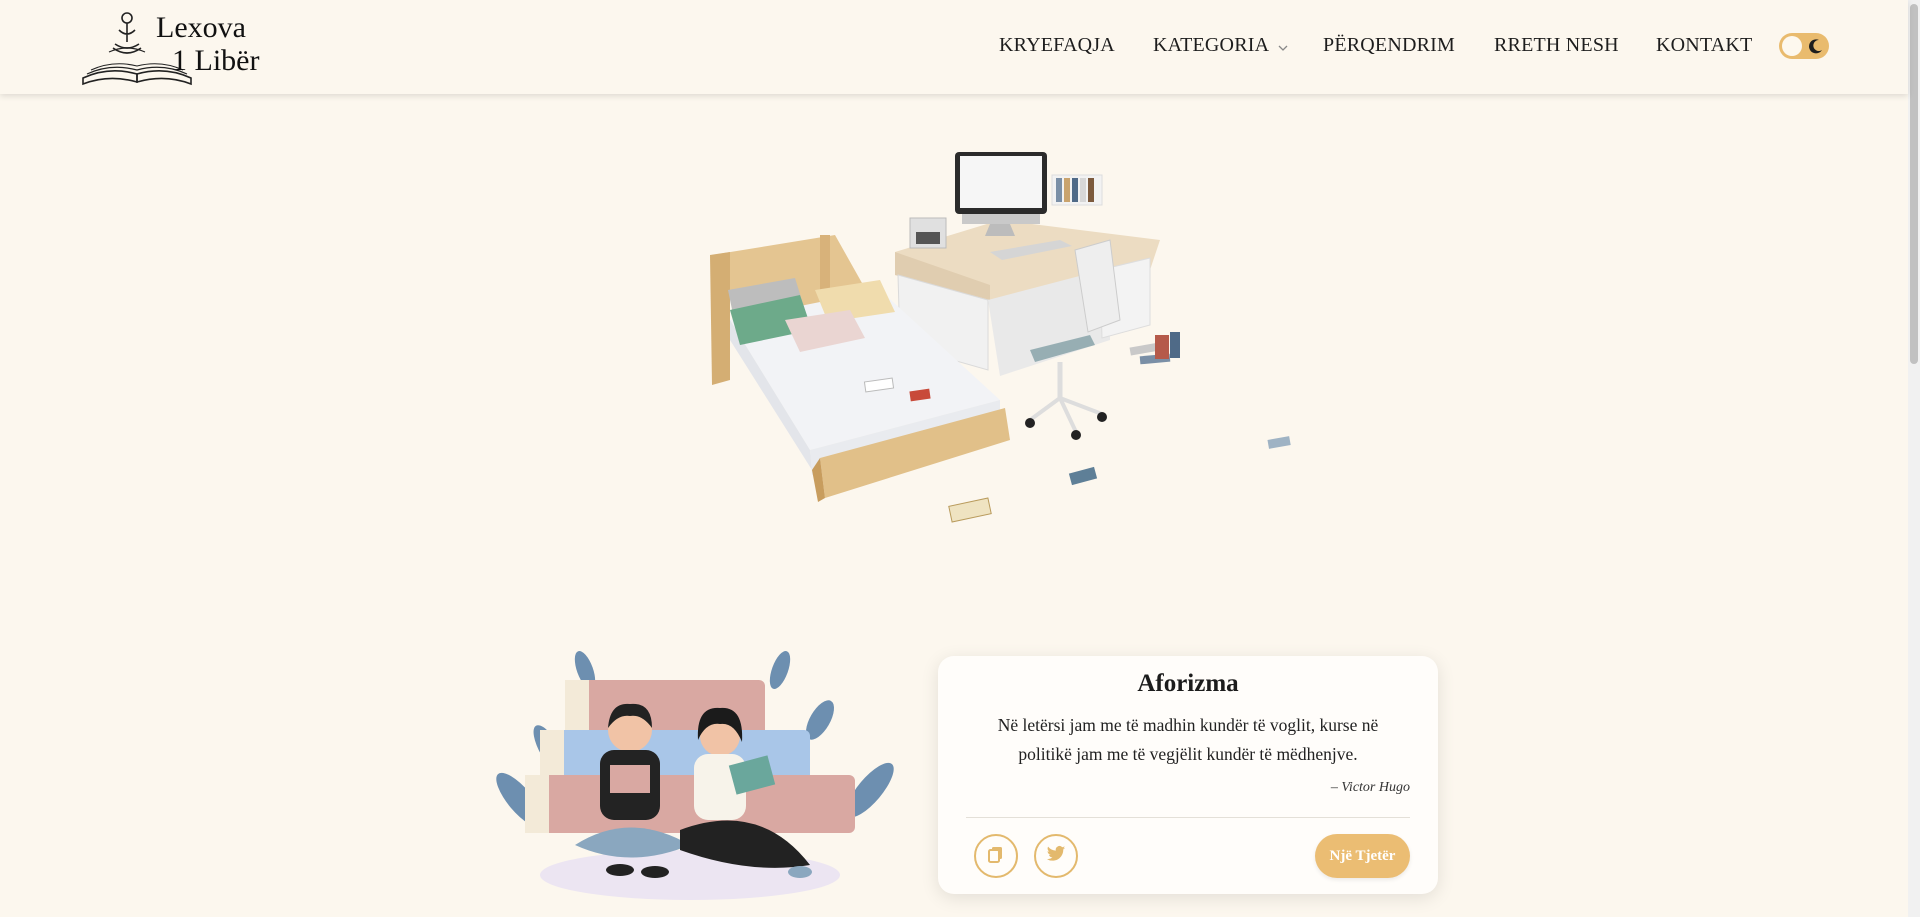 The width and height of the screenshot is (1920, 917). I want to click on page-scrollbar, so click(1914, 458).